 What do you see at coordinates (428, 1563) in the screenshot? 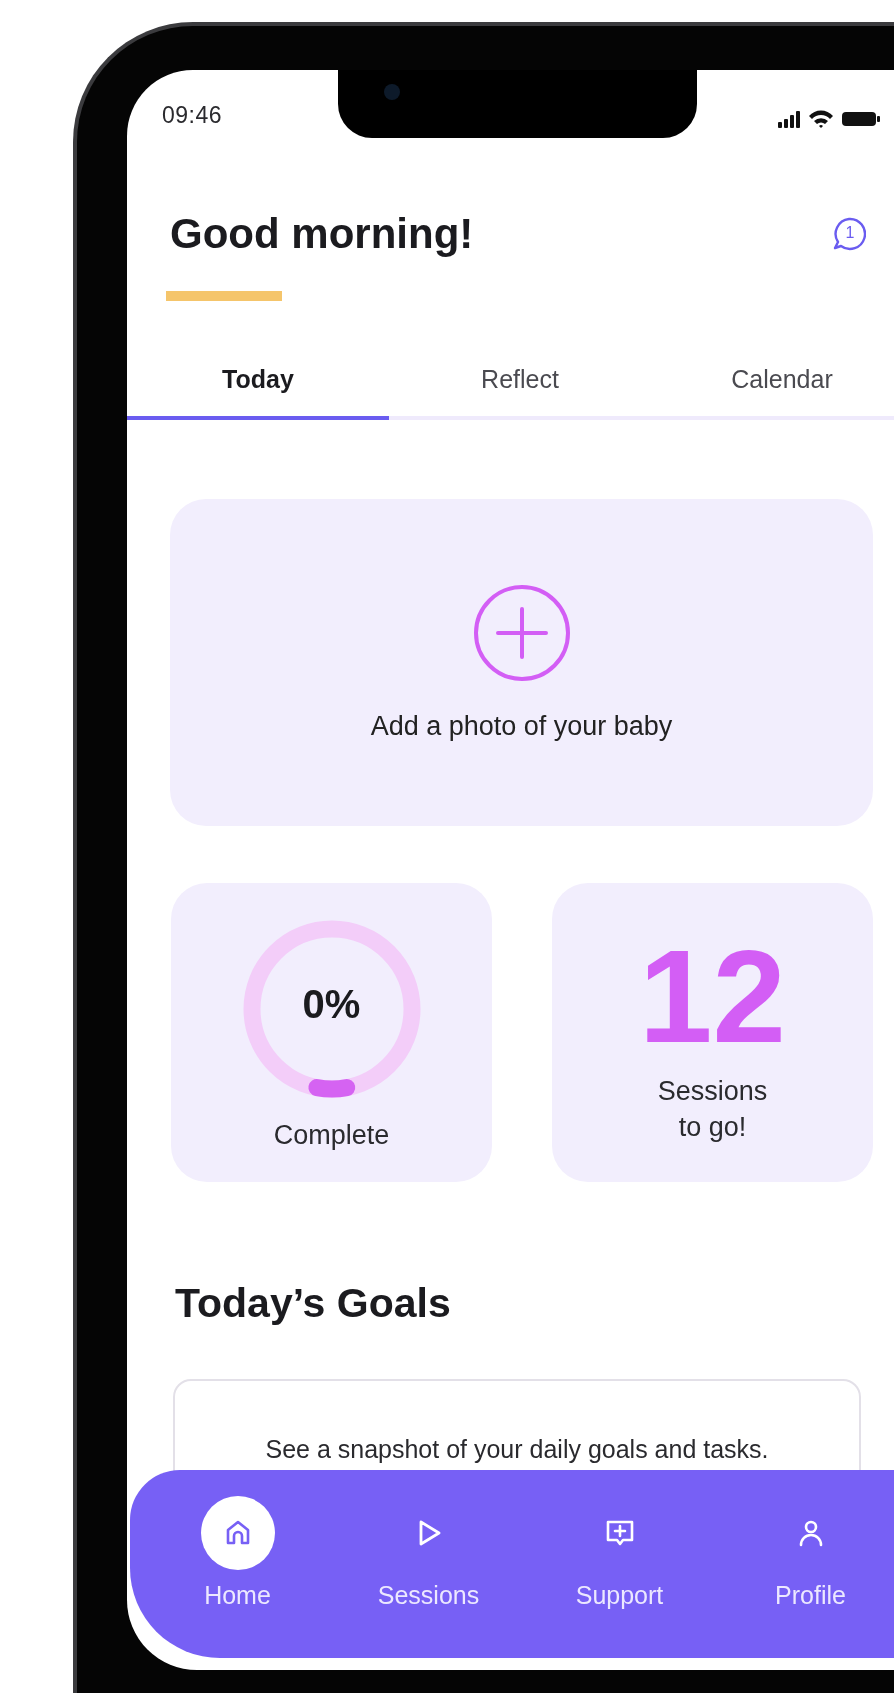
I see `nav-item: Sessions` at bounding box center [428, 1563].